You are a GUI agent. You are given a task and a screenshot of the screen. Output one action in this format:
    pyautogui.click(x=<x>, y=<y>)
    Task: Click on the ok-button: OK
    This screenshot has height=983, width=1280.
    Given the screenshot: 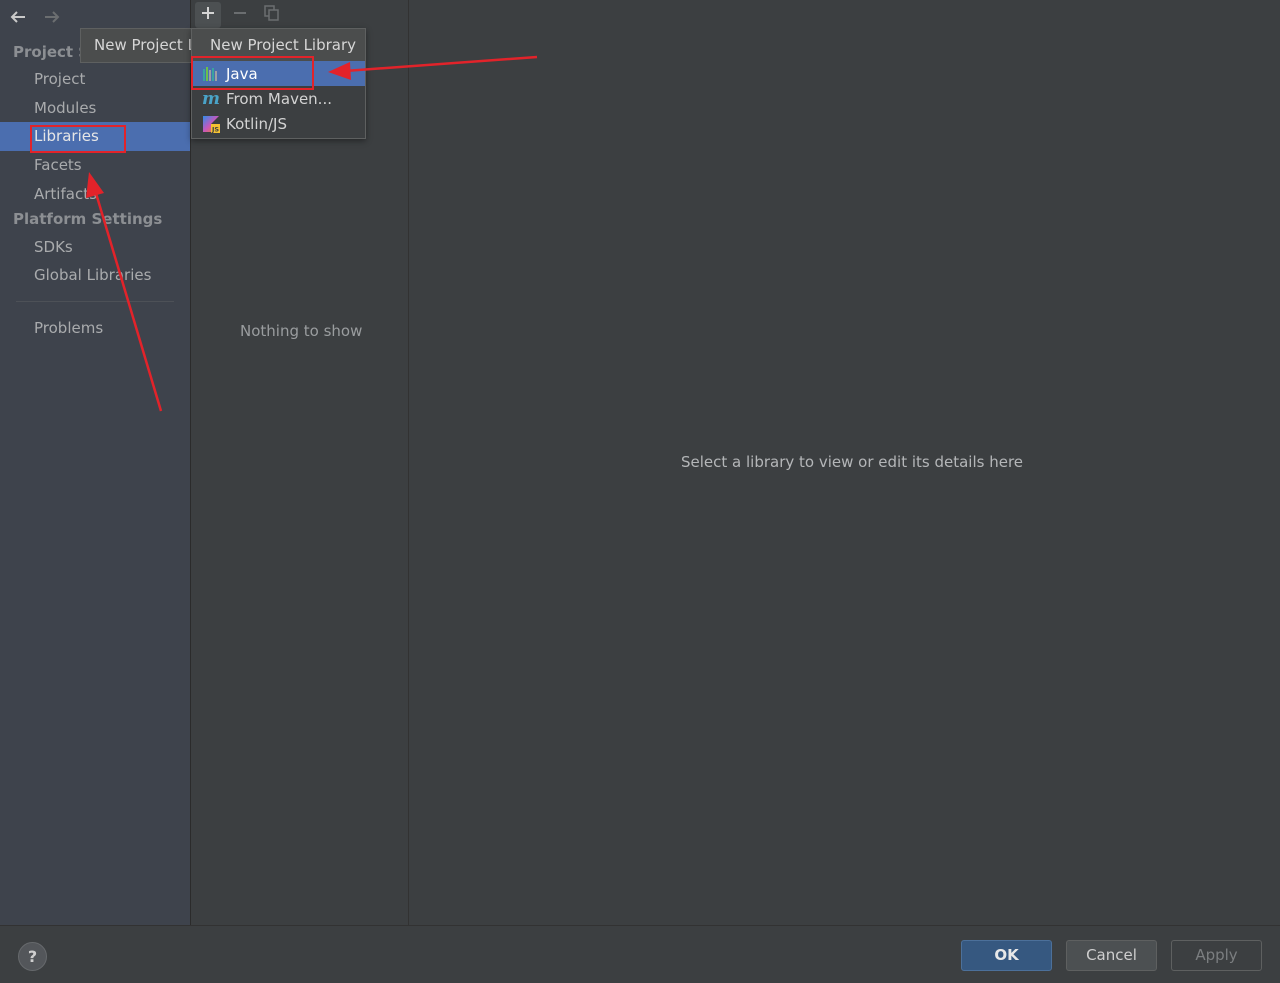 What is the action you would take?
    pyautogui.click(x=1006, y=955)
    